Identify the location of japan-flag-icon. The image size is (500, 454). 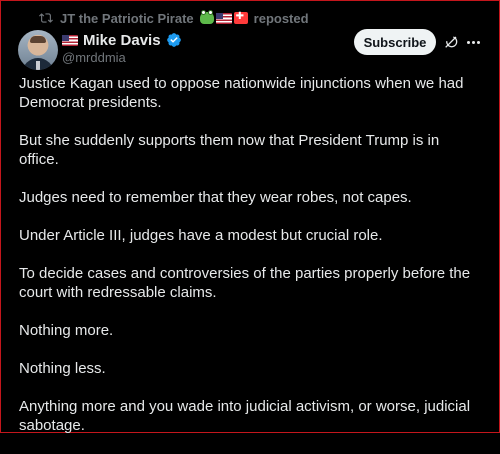
(240, 17).